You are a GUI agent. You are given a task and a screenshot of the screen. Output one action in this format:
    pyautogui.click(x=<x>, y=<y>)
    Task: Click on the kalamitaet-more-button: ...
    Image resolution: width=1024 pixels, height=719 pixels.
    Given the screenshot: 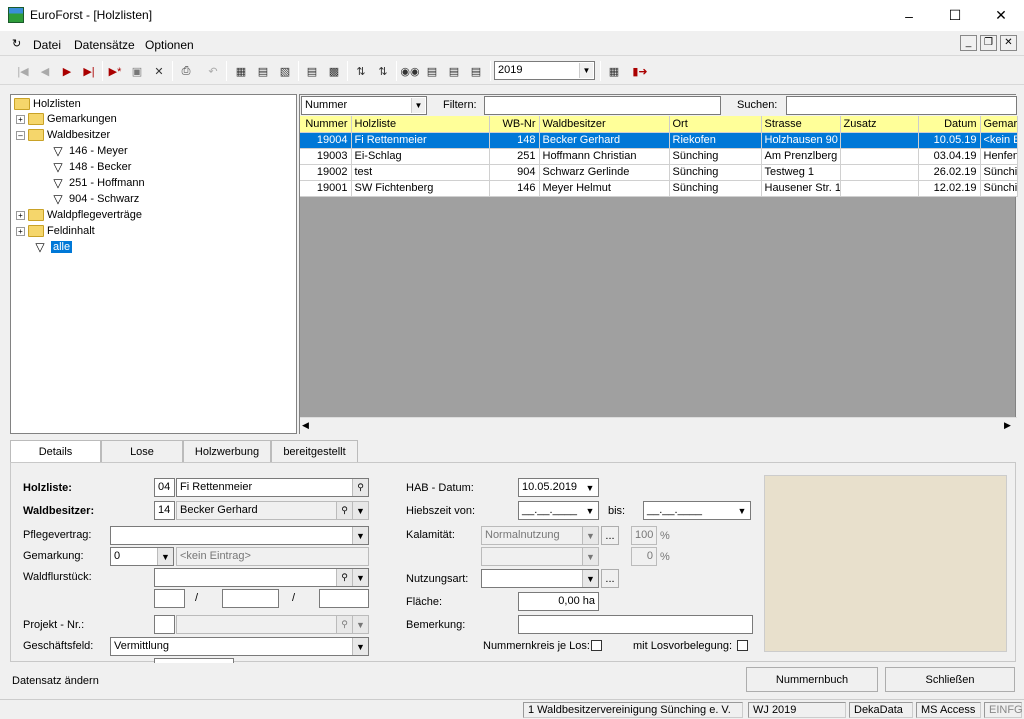 What is the action you would take?
    pyautogui.click(x=610, y=535)
    